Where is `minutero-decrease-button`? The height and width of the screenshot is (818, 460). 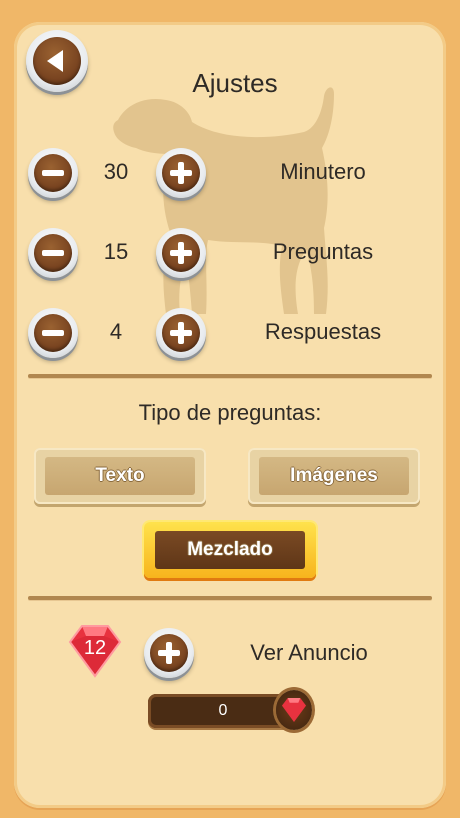
minutero-decrease-button is located at coordinates (53, 173).